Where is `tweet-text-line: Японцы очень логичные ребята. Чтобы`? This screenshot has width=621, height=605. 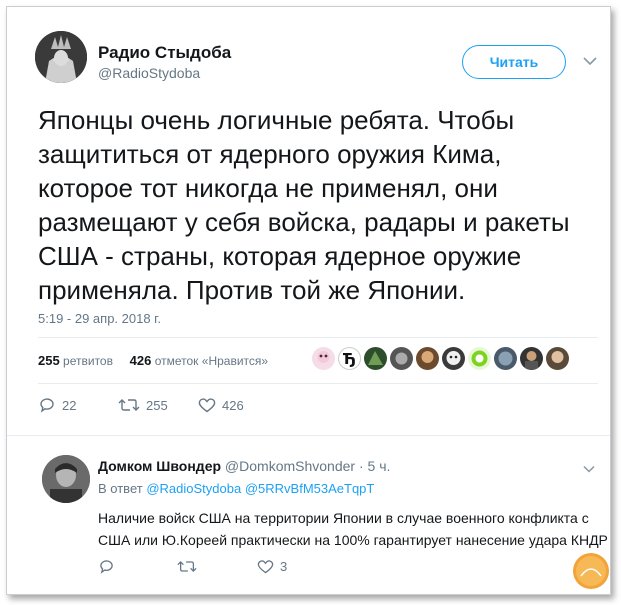 tweet-text-line: Японцы очень логичные ребята. Чтобы is located at coordinates (276, 120).